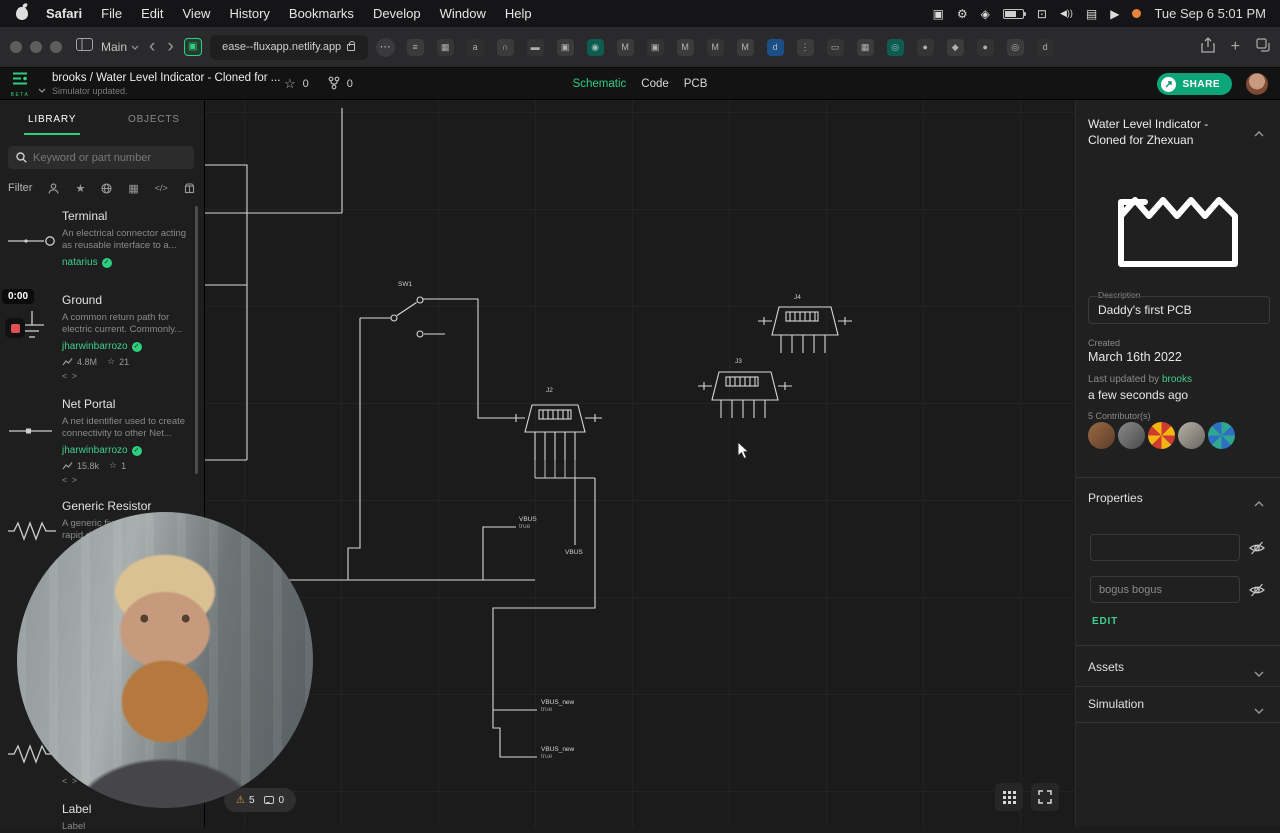  Describe the element at coordinates (36, 47) in the screenshot. I see `minimize-window-button` at that location.